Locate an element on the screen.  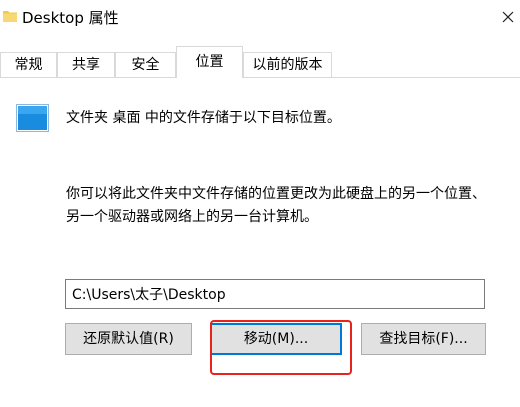
restore-default-button: 还原默认值(R) is located at coordinates (128, 339).